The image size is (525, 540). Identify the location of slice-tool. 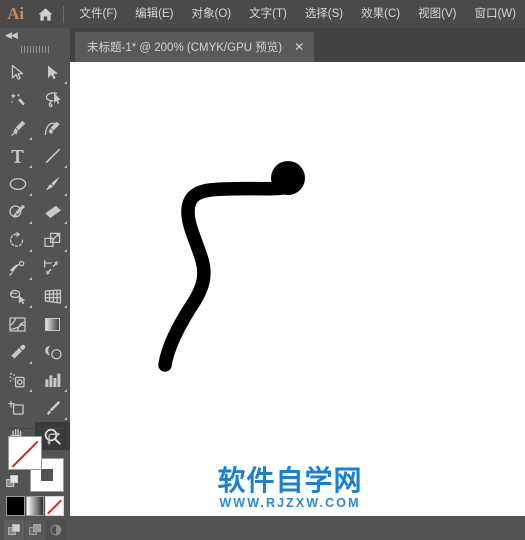
(52, 408).